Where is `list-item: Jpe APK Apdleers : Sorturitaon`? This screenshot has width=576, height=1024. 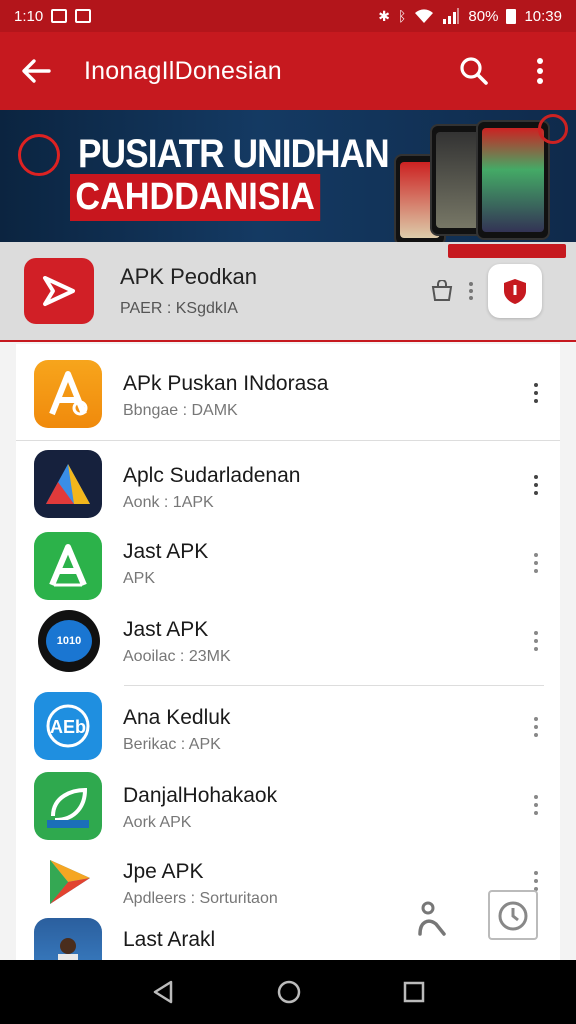 list-item: Jpe APK Apdleers : Sorturitaon is located at coordinates (288, 881).